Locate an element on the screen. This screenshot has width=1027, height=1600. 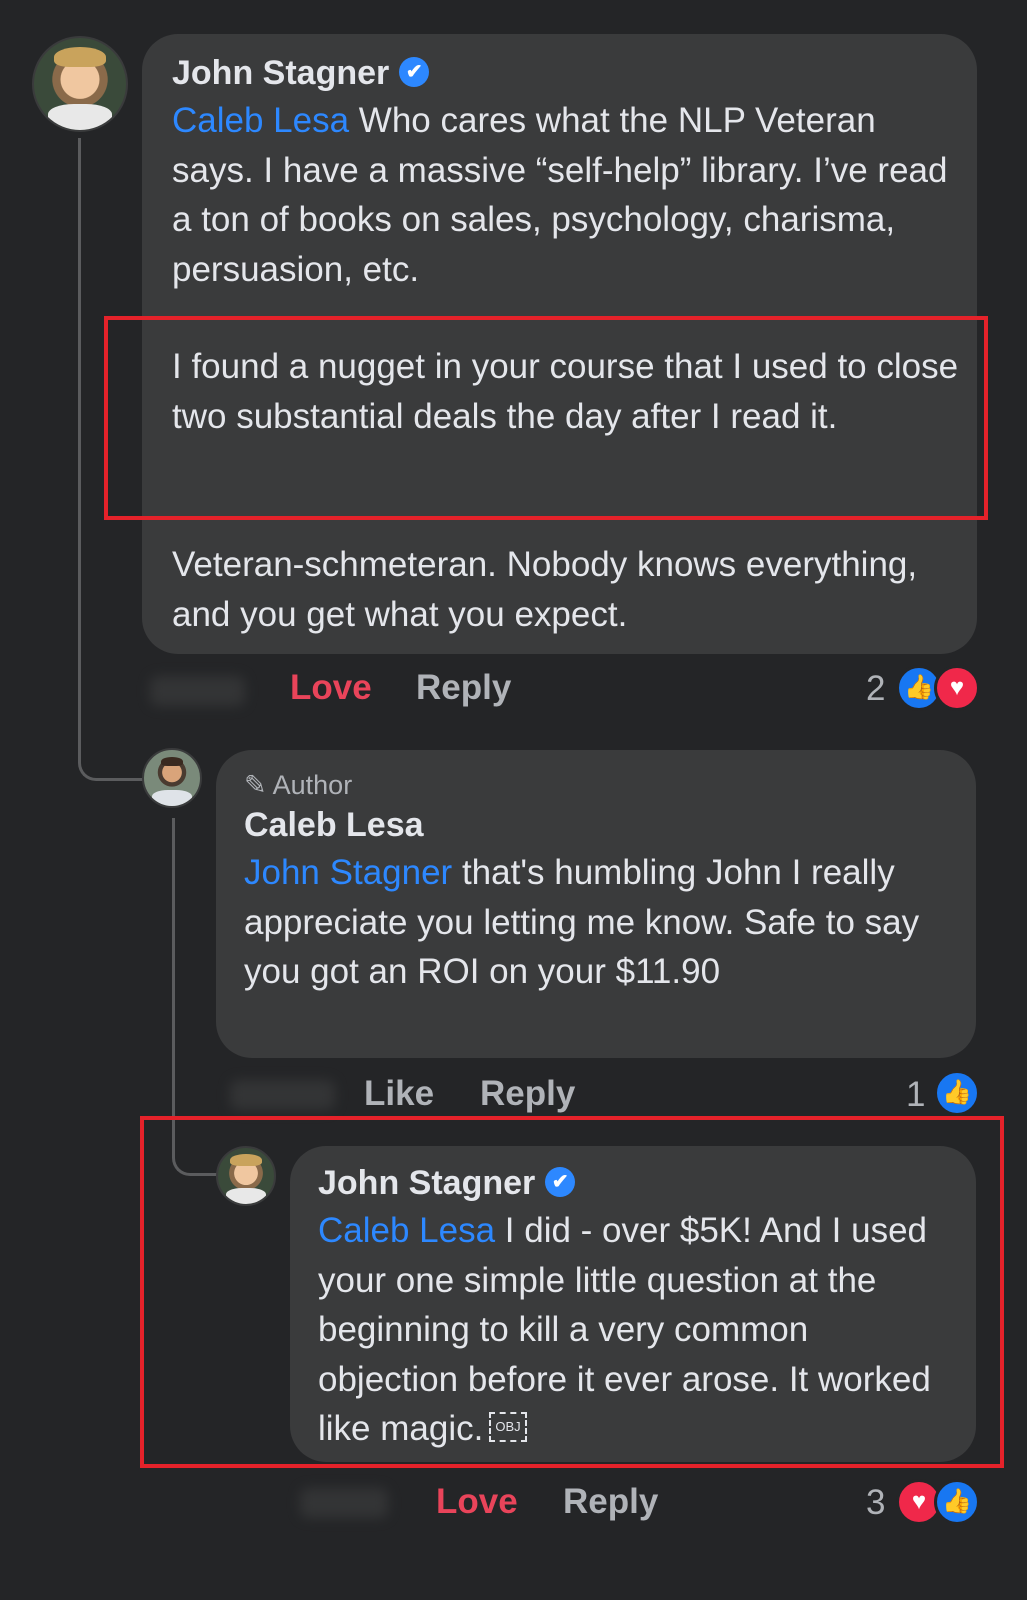
avatar-caleb-lesa is located at coordinates (172, 778).